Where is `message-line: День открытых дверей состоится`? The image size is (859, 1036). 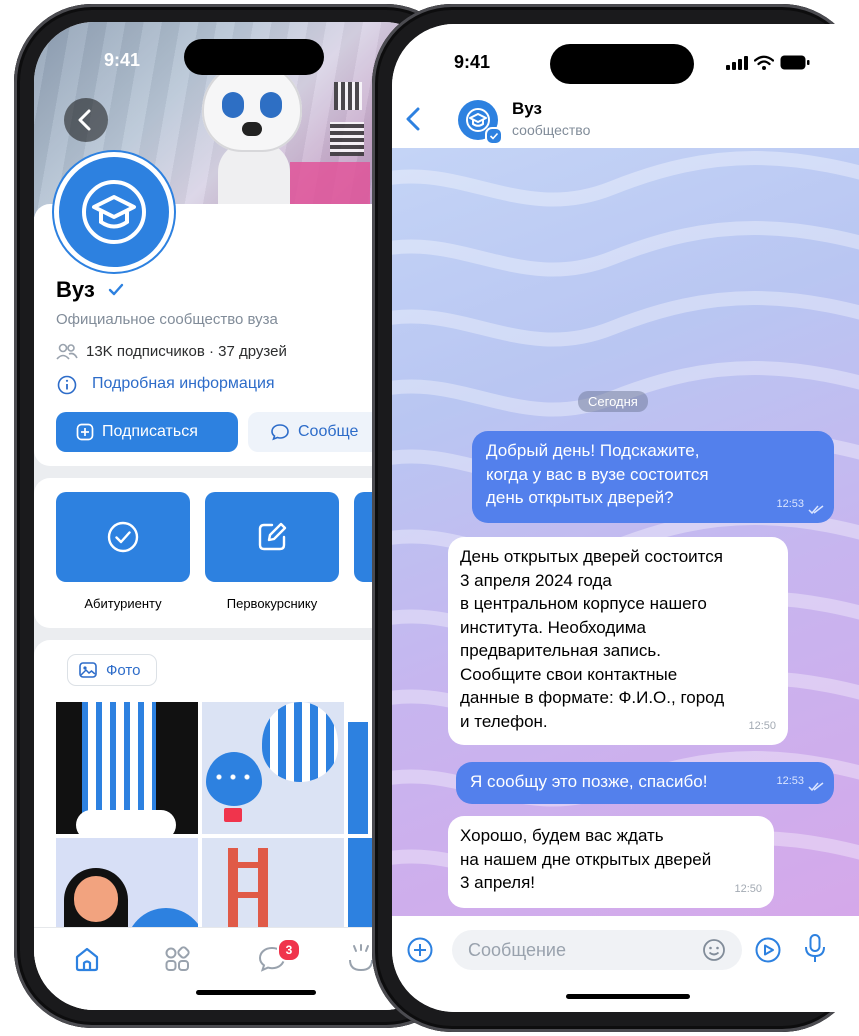 message-line: День открытых дверей состоится is located at coordinates (591, 556).